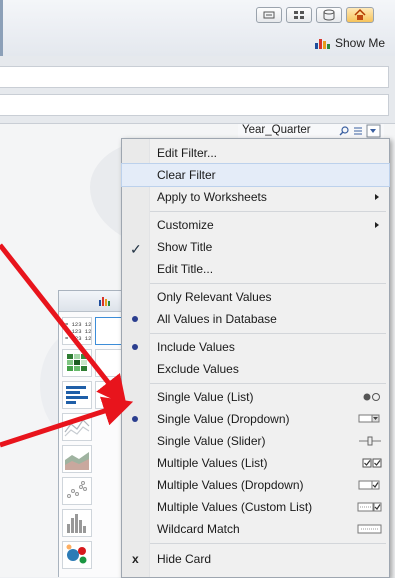 This screenshot has width=395, height=578. I want to click on menu-item-label: Include Values, so click(196, 347).